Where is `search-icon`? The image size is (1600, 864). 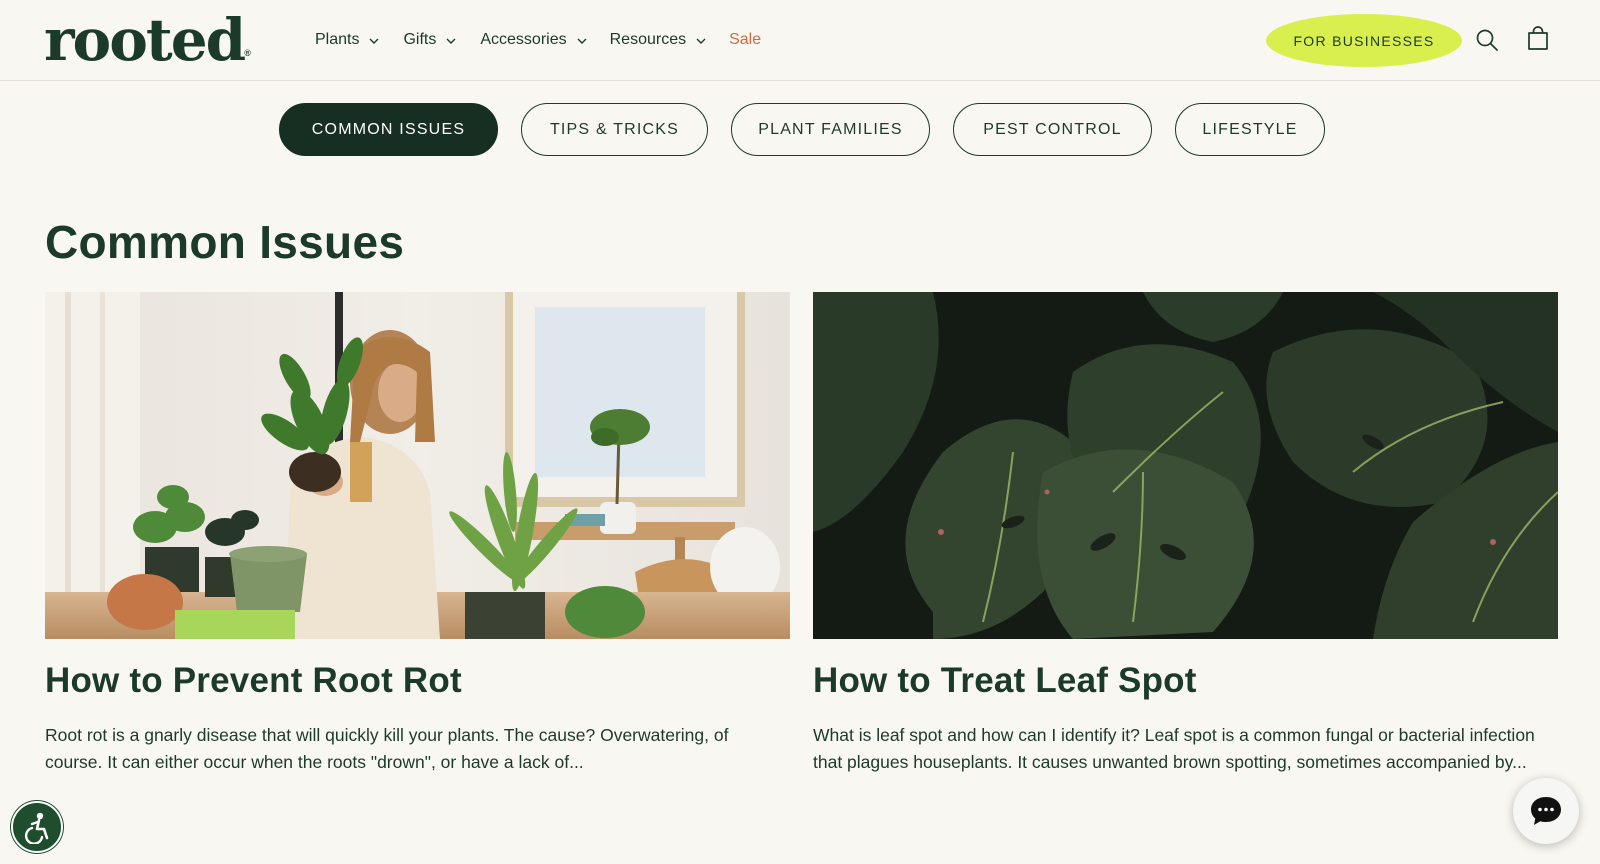
search-icon is located at coordinates (1487, 40).